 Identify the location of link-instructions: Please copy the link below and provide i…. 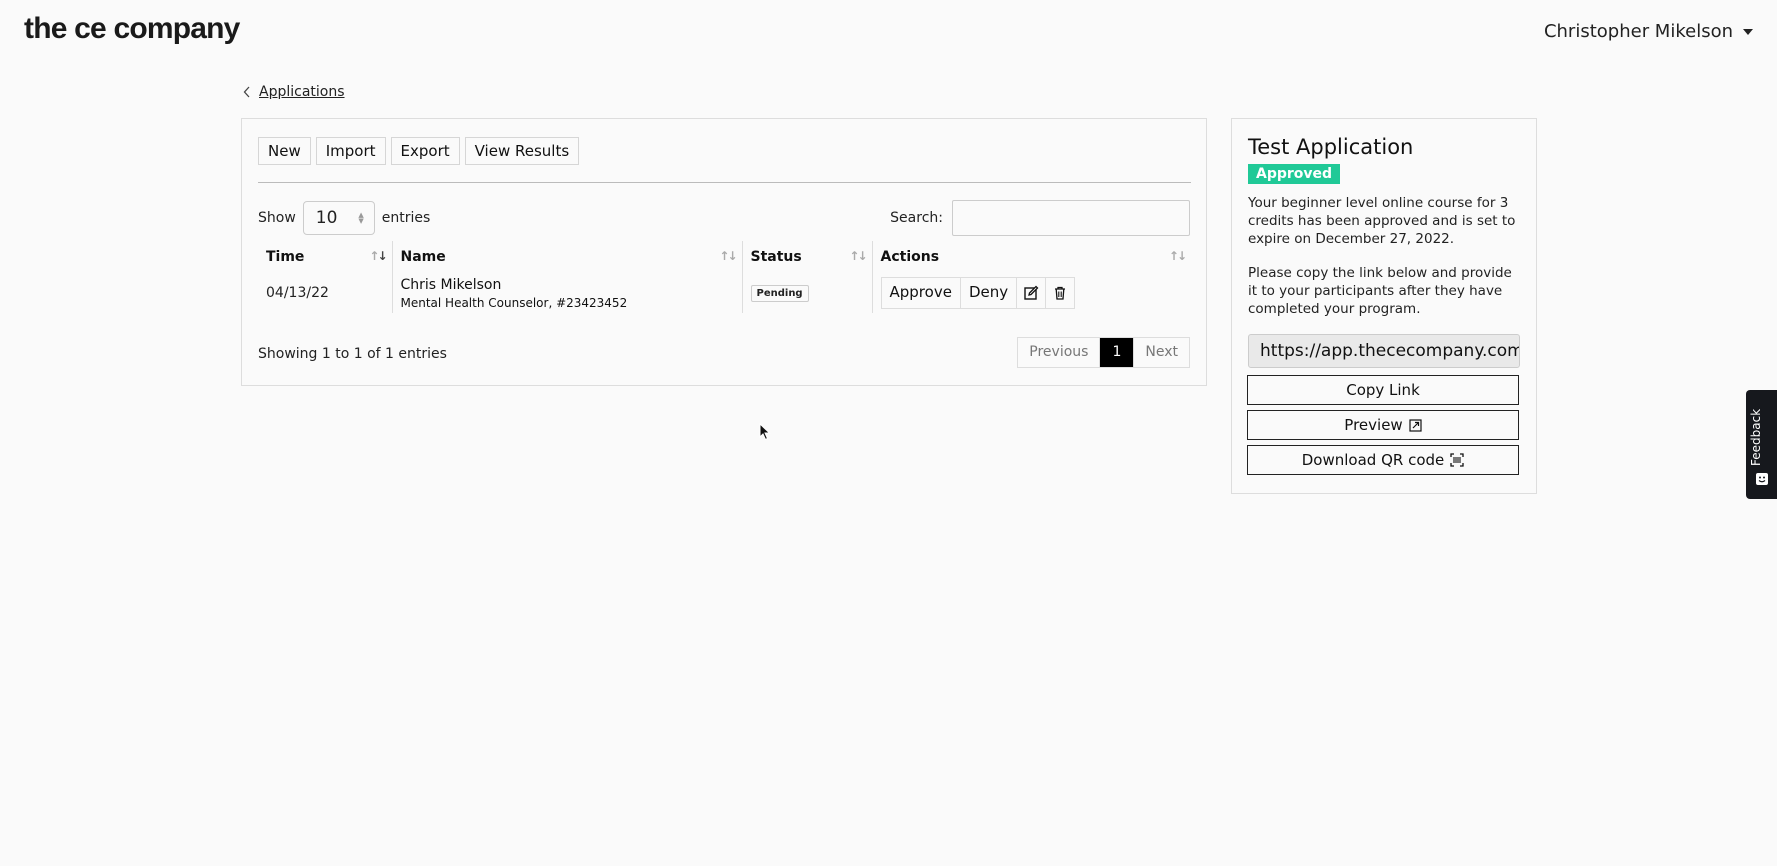
(1380, 291).